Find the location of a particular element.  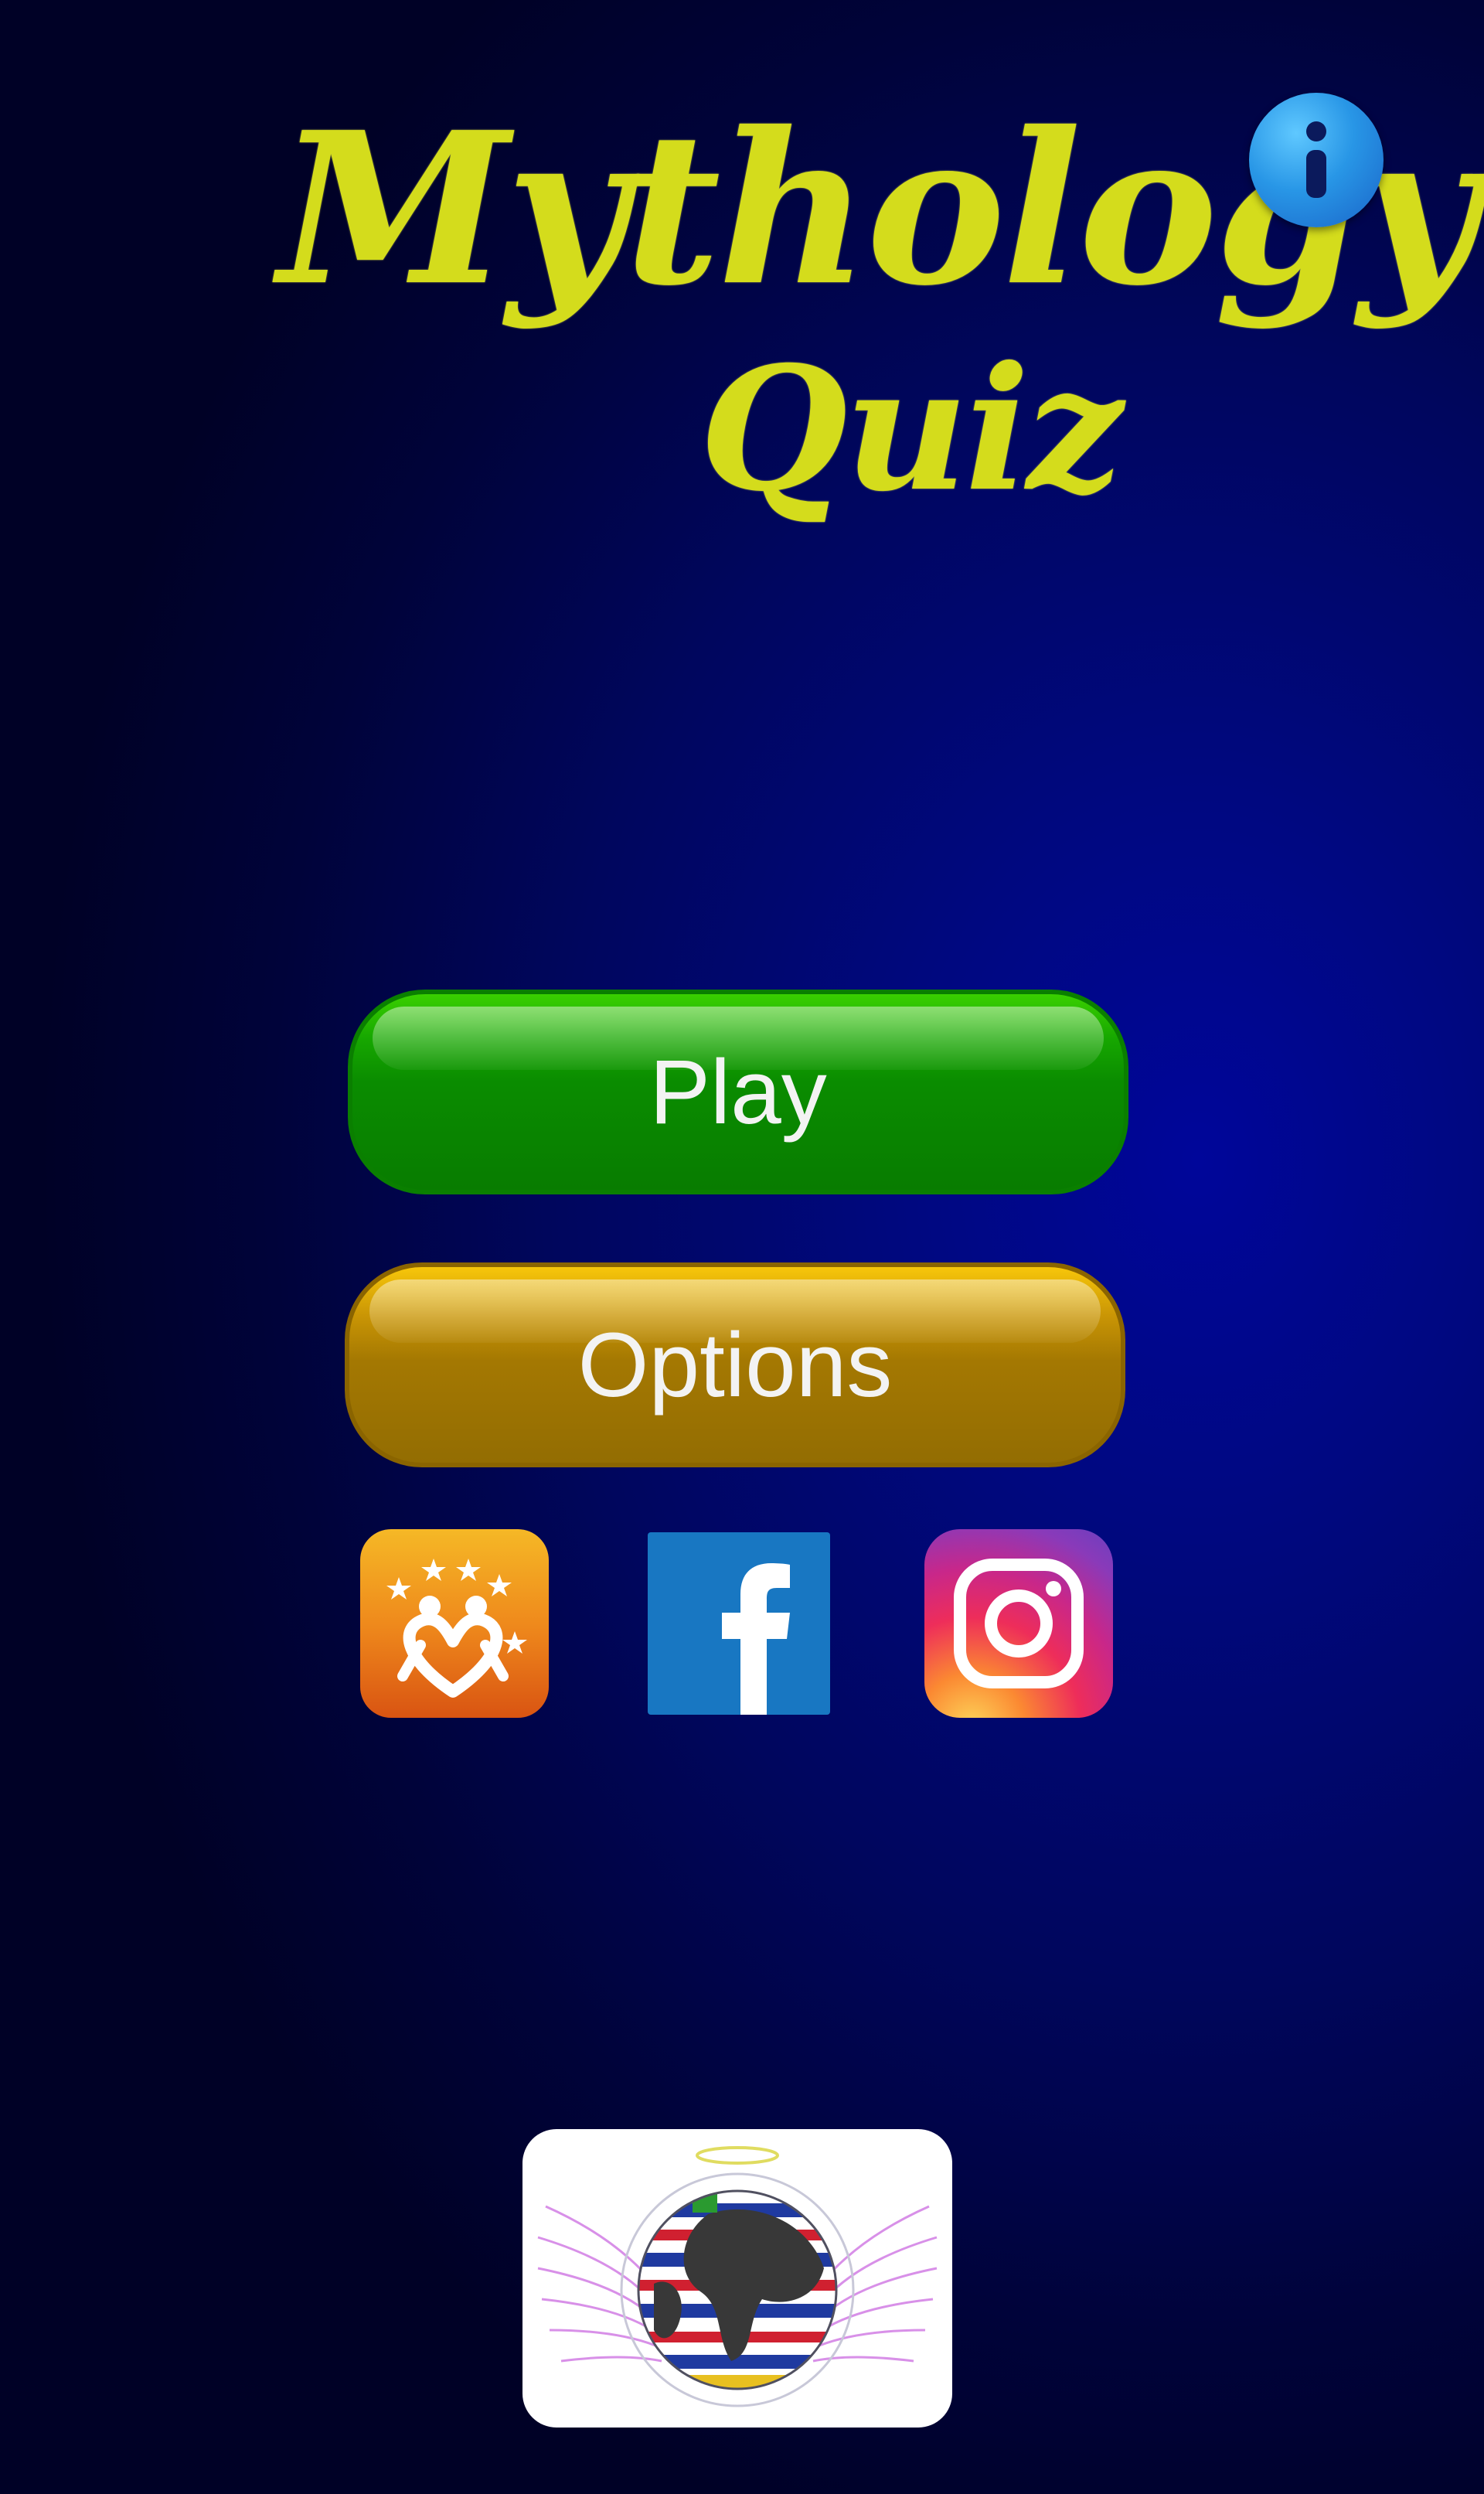

instagram-icon is located at coordinates (1019, 1623).